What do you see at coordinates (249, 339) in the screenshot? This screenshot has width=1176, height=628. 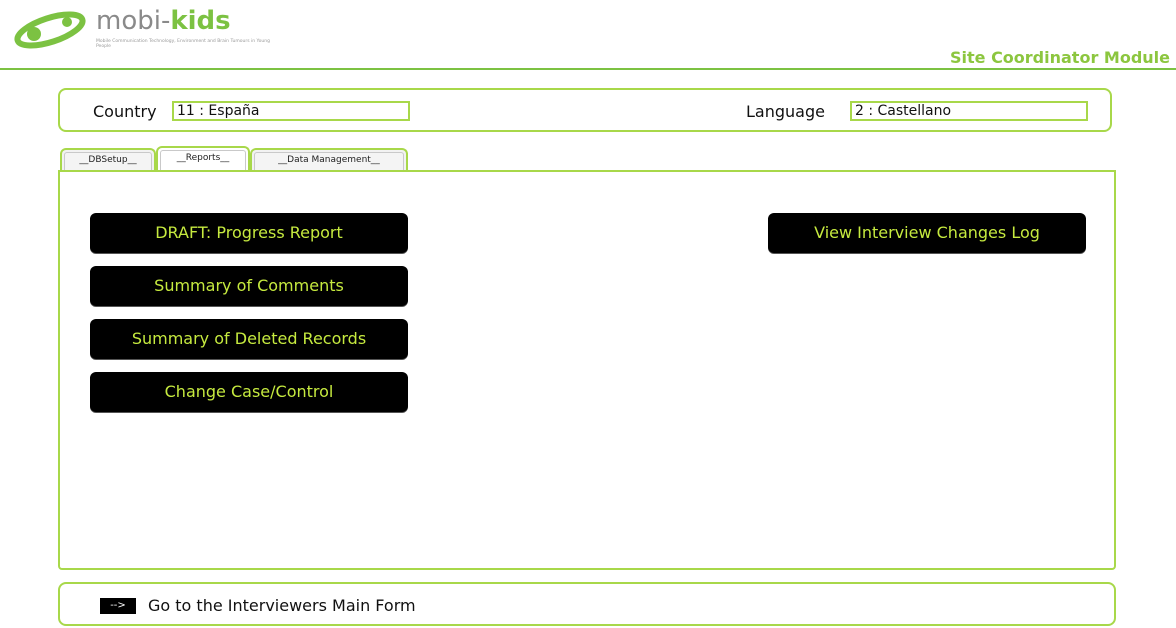 I see `summary-of-deleted-records-button: Summary of Deleted Records` at bounding box center [249, 339].